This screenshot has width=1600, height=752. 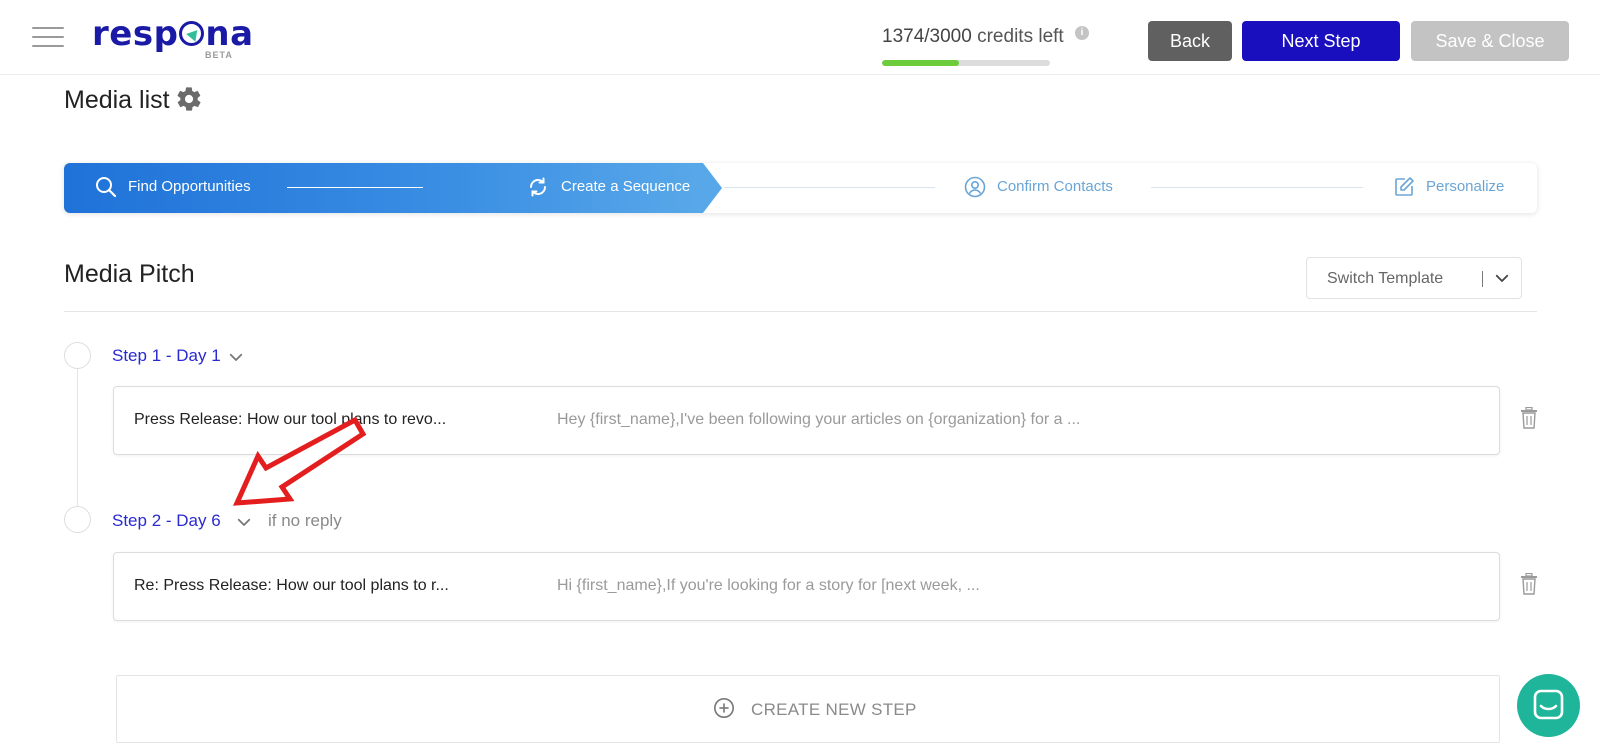 I want to click on chevron-down-icon, so click(x=1502, y=278).